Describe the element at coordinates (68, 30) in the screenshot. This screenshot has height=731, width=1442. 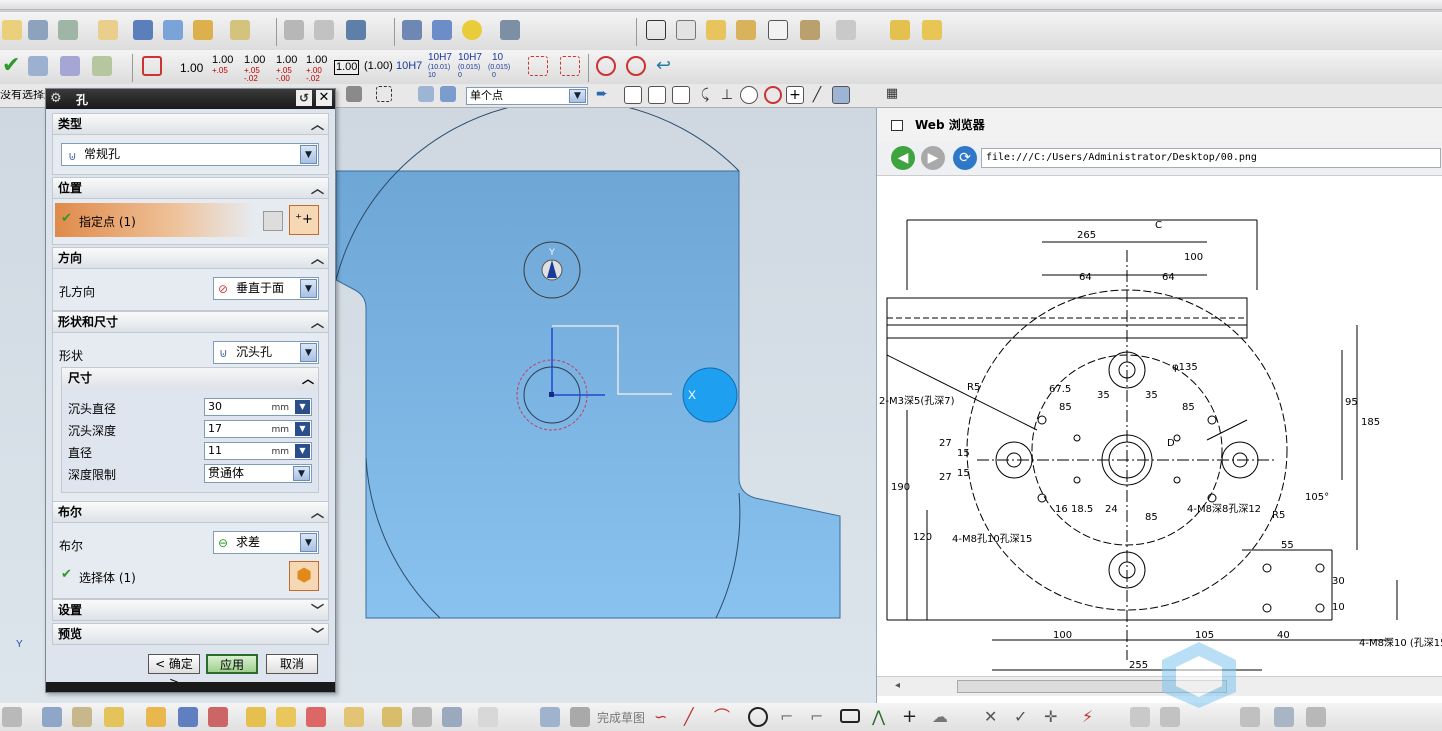
I see `stack-icon` at that location.